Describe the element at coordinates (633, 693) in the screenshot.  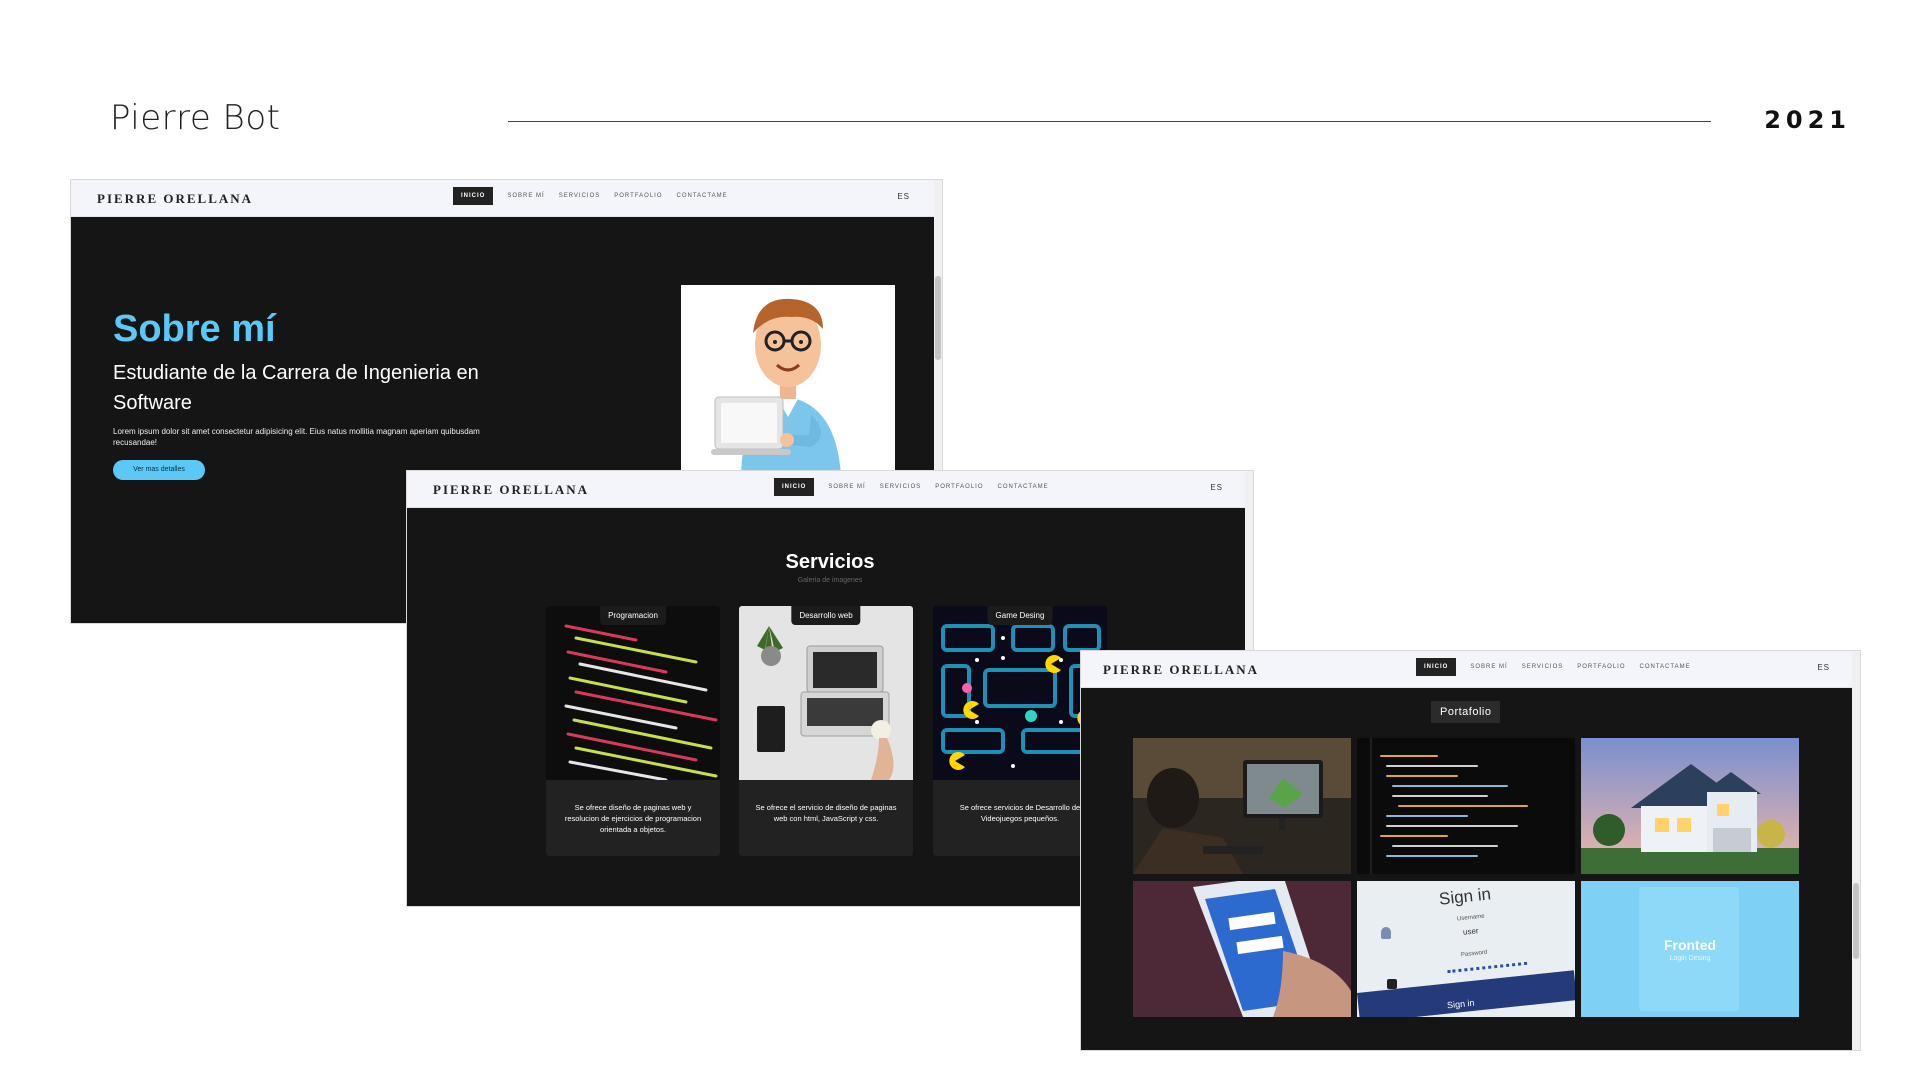
I see `code-screen-image` at that location.